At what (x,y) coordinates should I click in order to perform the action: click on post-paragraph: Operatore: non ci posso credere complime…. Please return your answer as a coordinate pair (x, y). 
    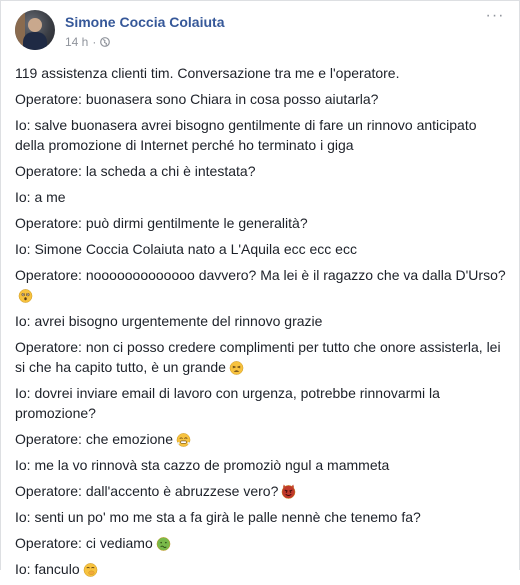
    Looking at the image, I should click on (261, 357).